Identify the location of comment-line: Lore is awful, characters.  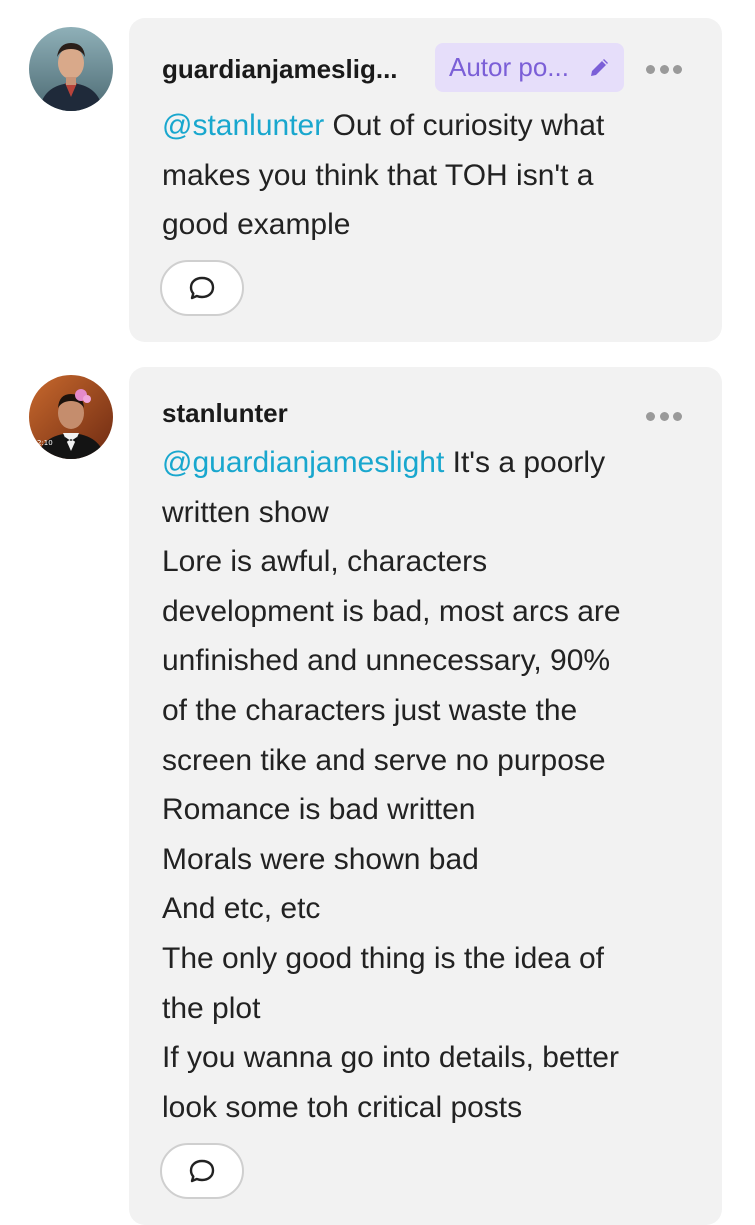
(325, 562).